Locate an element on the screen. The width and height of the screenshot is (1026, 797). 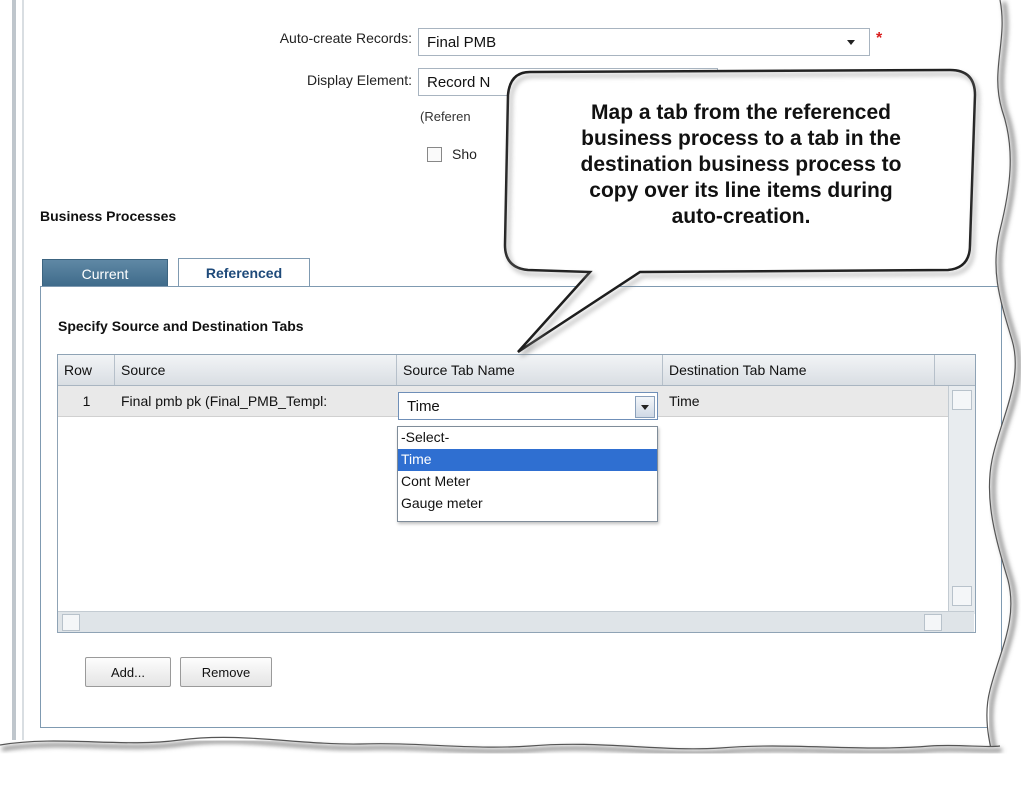
callout-line: destination business process to is located at coordinates (741, 164).